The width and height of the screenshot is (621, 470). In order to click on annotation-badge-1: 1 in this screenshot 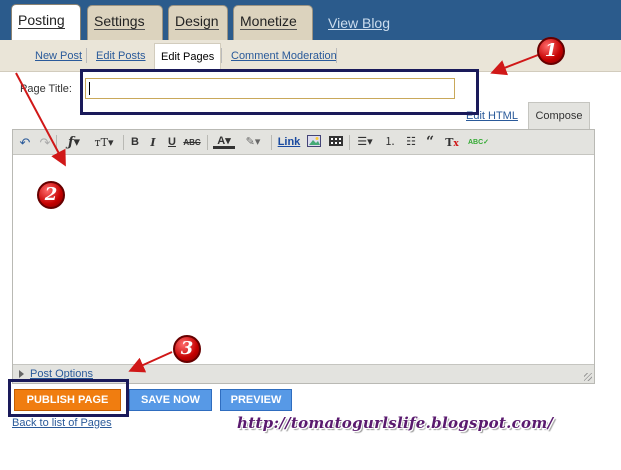, I will do `click(551, 51)`.